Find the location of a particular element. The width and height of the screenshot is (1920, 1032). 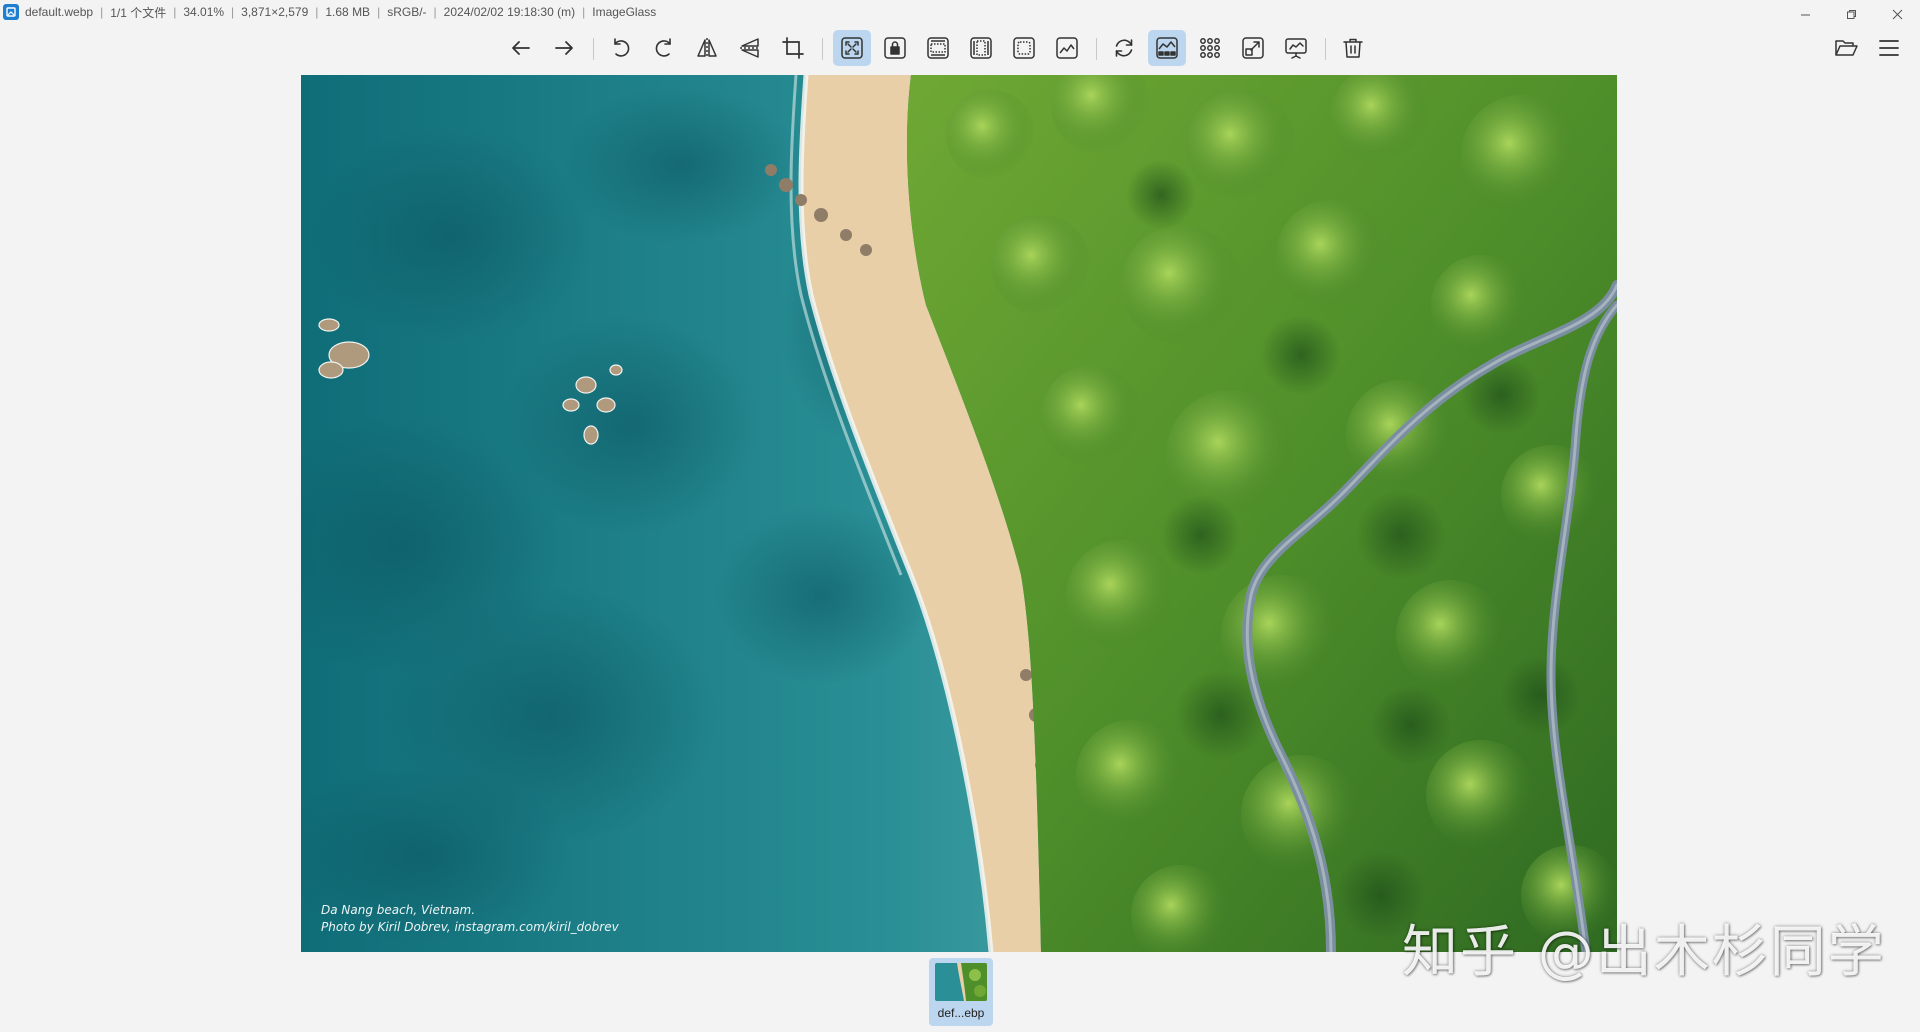

arrow-right-icon is located at coordinates (564, 48).